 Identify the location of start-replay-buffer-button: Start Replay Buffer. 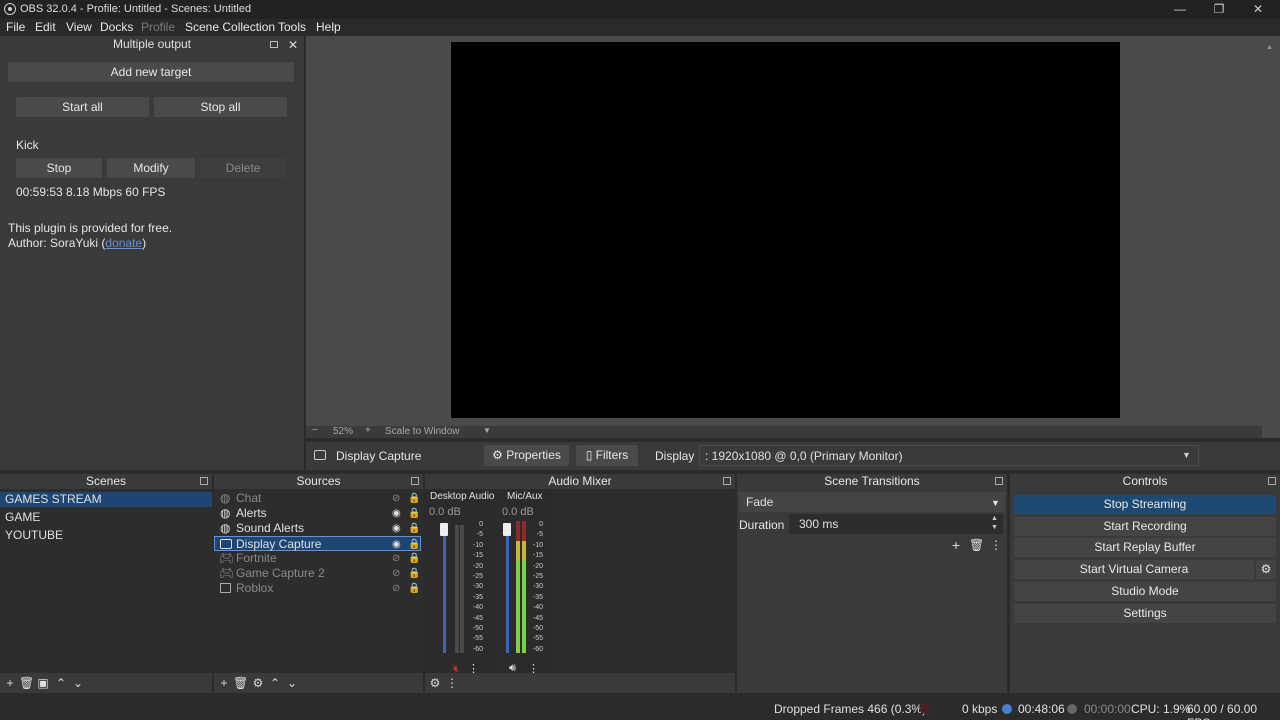
(1145, 547).